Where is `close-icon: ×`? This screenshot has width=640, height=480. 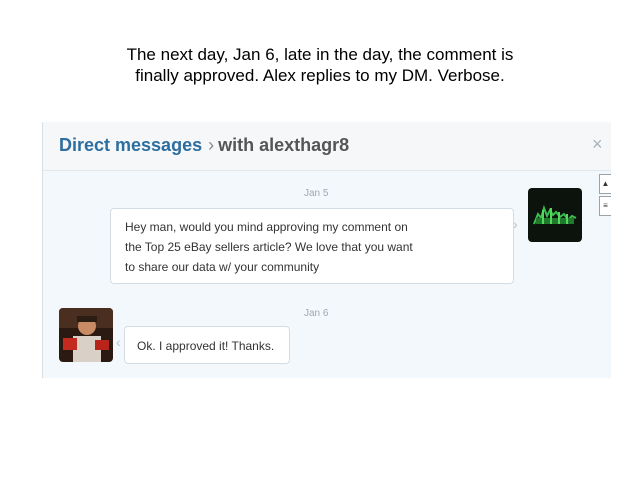
close-icon: × is located at coordinates (597, 144).